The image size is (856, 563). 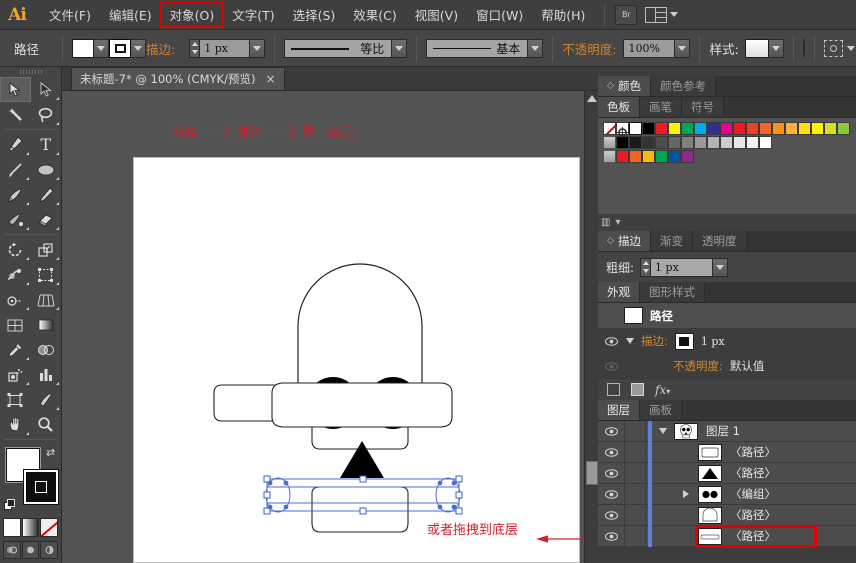 I want to click on swatch-group-folder-icon, so click(x=609, y=142).